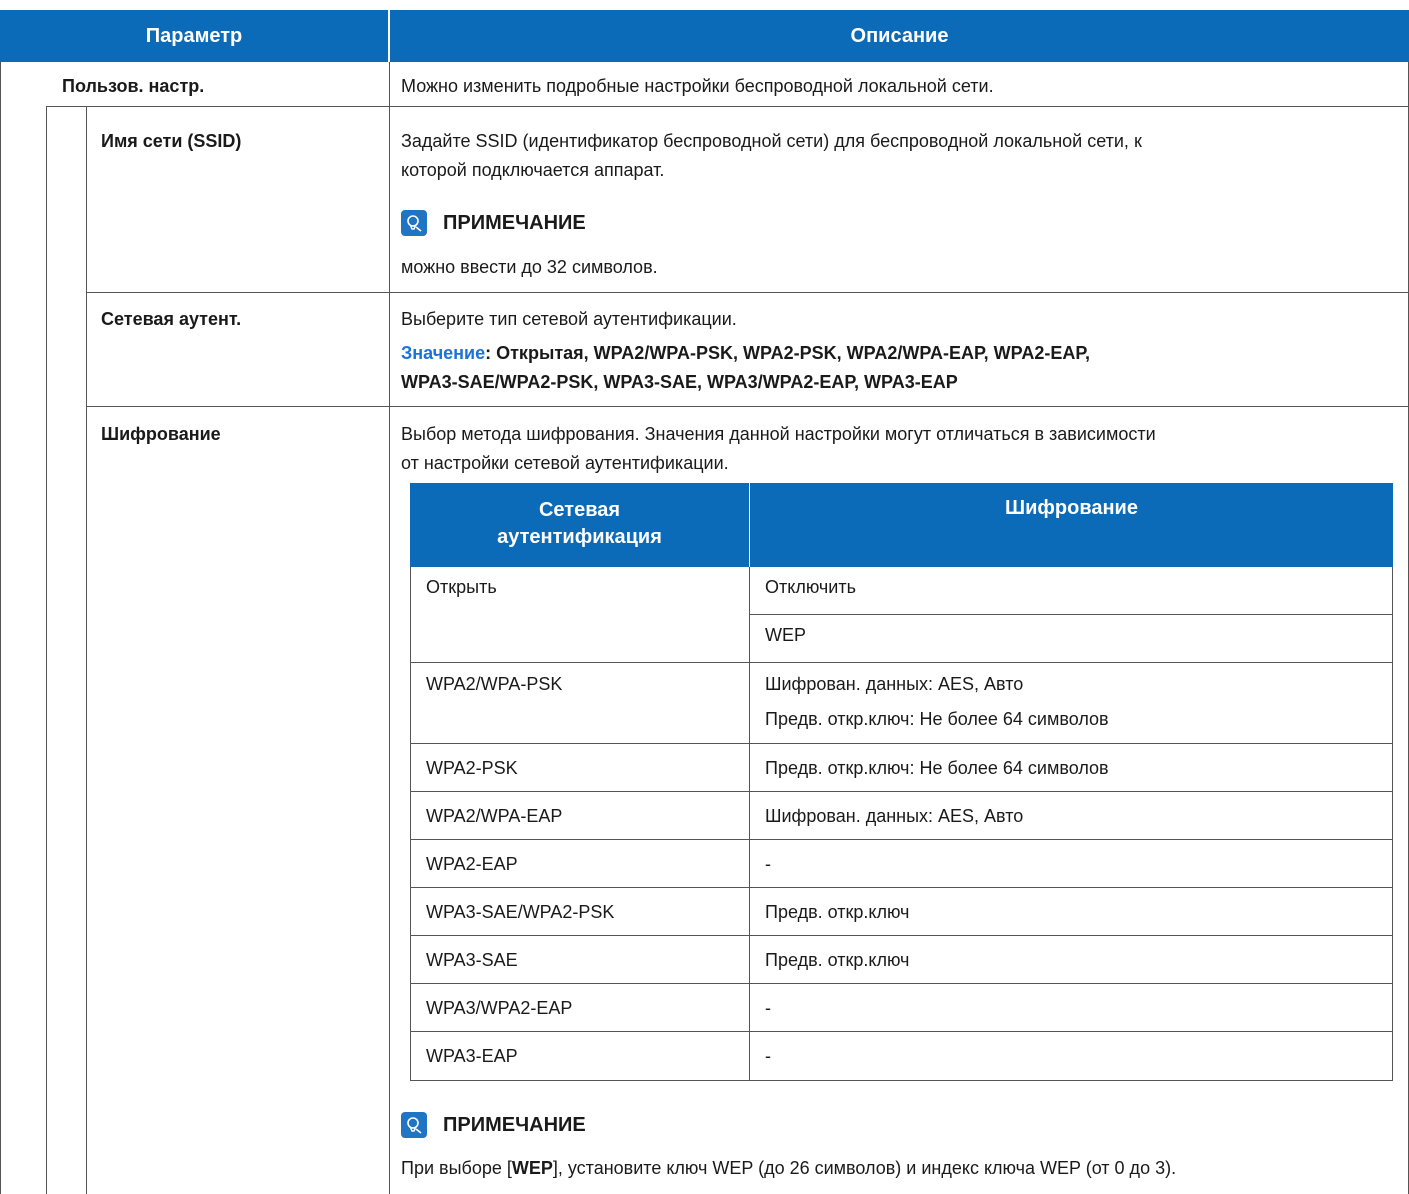 Image resolution: width=1409 pixels, height=1194 pixels. Describe the element at coordinates (579, 510) in the screenshot. I see `inner-header-auth-line1: Сетевая` at that location.